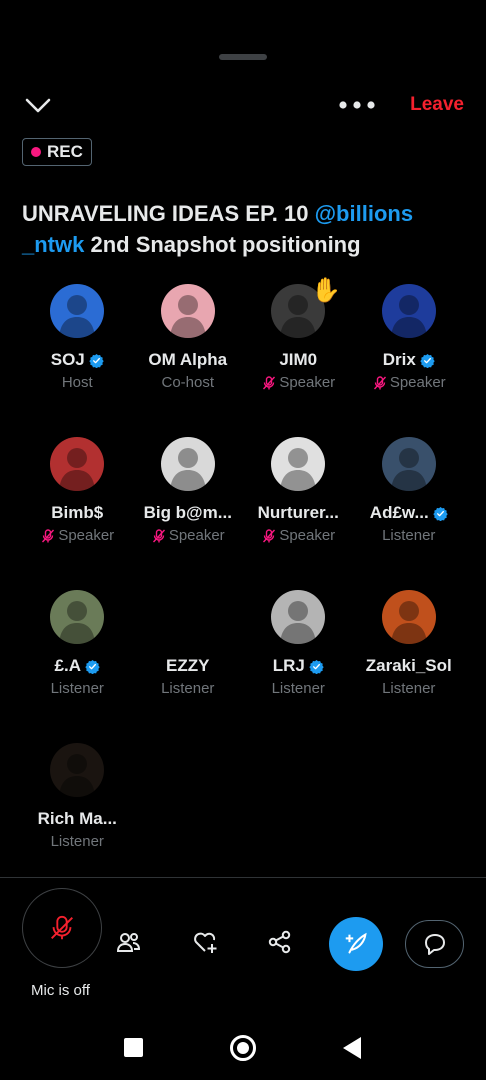 This screenshot has height=1080, width=486. I want to click on participant-name: Bimb$, so click(77, 512).